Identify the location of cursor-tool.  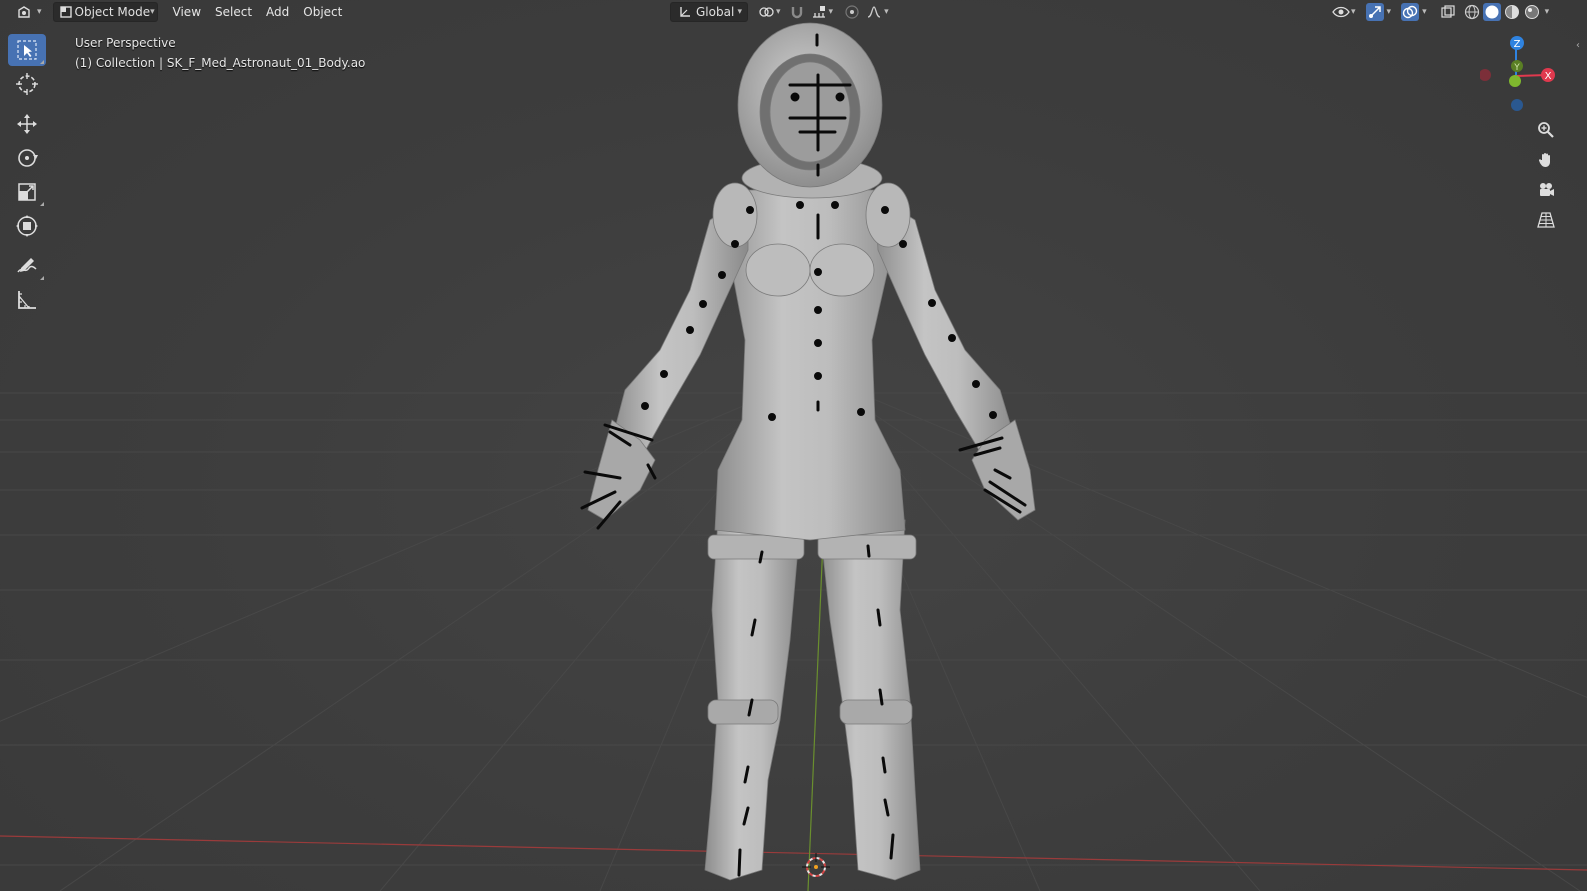
(27, 84).